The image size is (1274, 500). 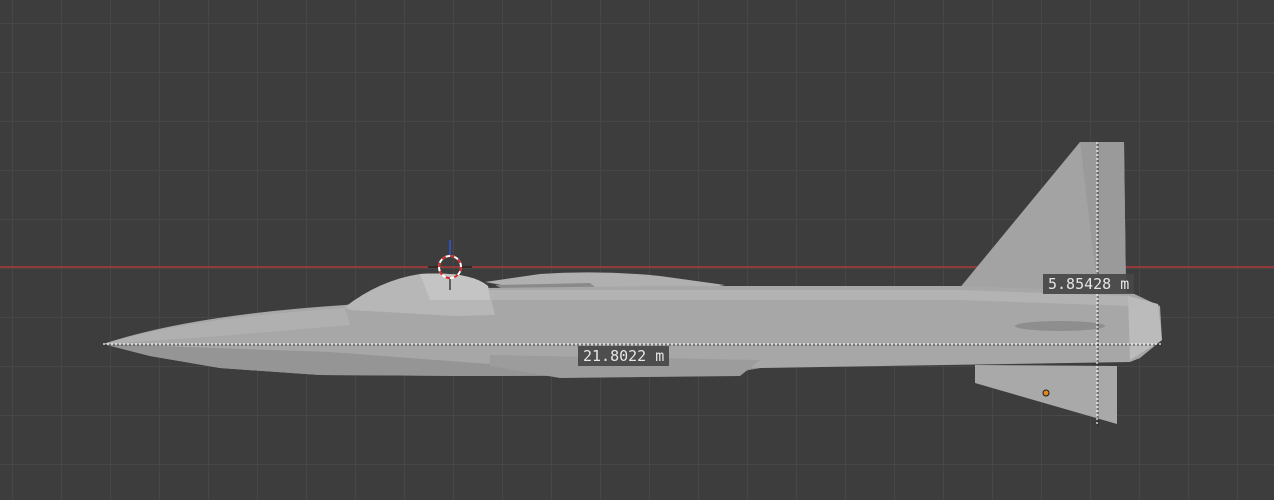 What do you see at coordinates (1060, 326) in the screenshot?
I see `side-strake` at bounding box center [1060, 326].